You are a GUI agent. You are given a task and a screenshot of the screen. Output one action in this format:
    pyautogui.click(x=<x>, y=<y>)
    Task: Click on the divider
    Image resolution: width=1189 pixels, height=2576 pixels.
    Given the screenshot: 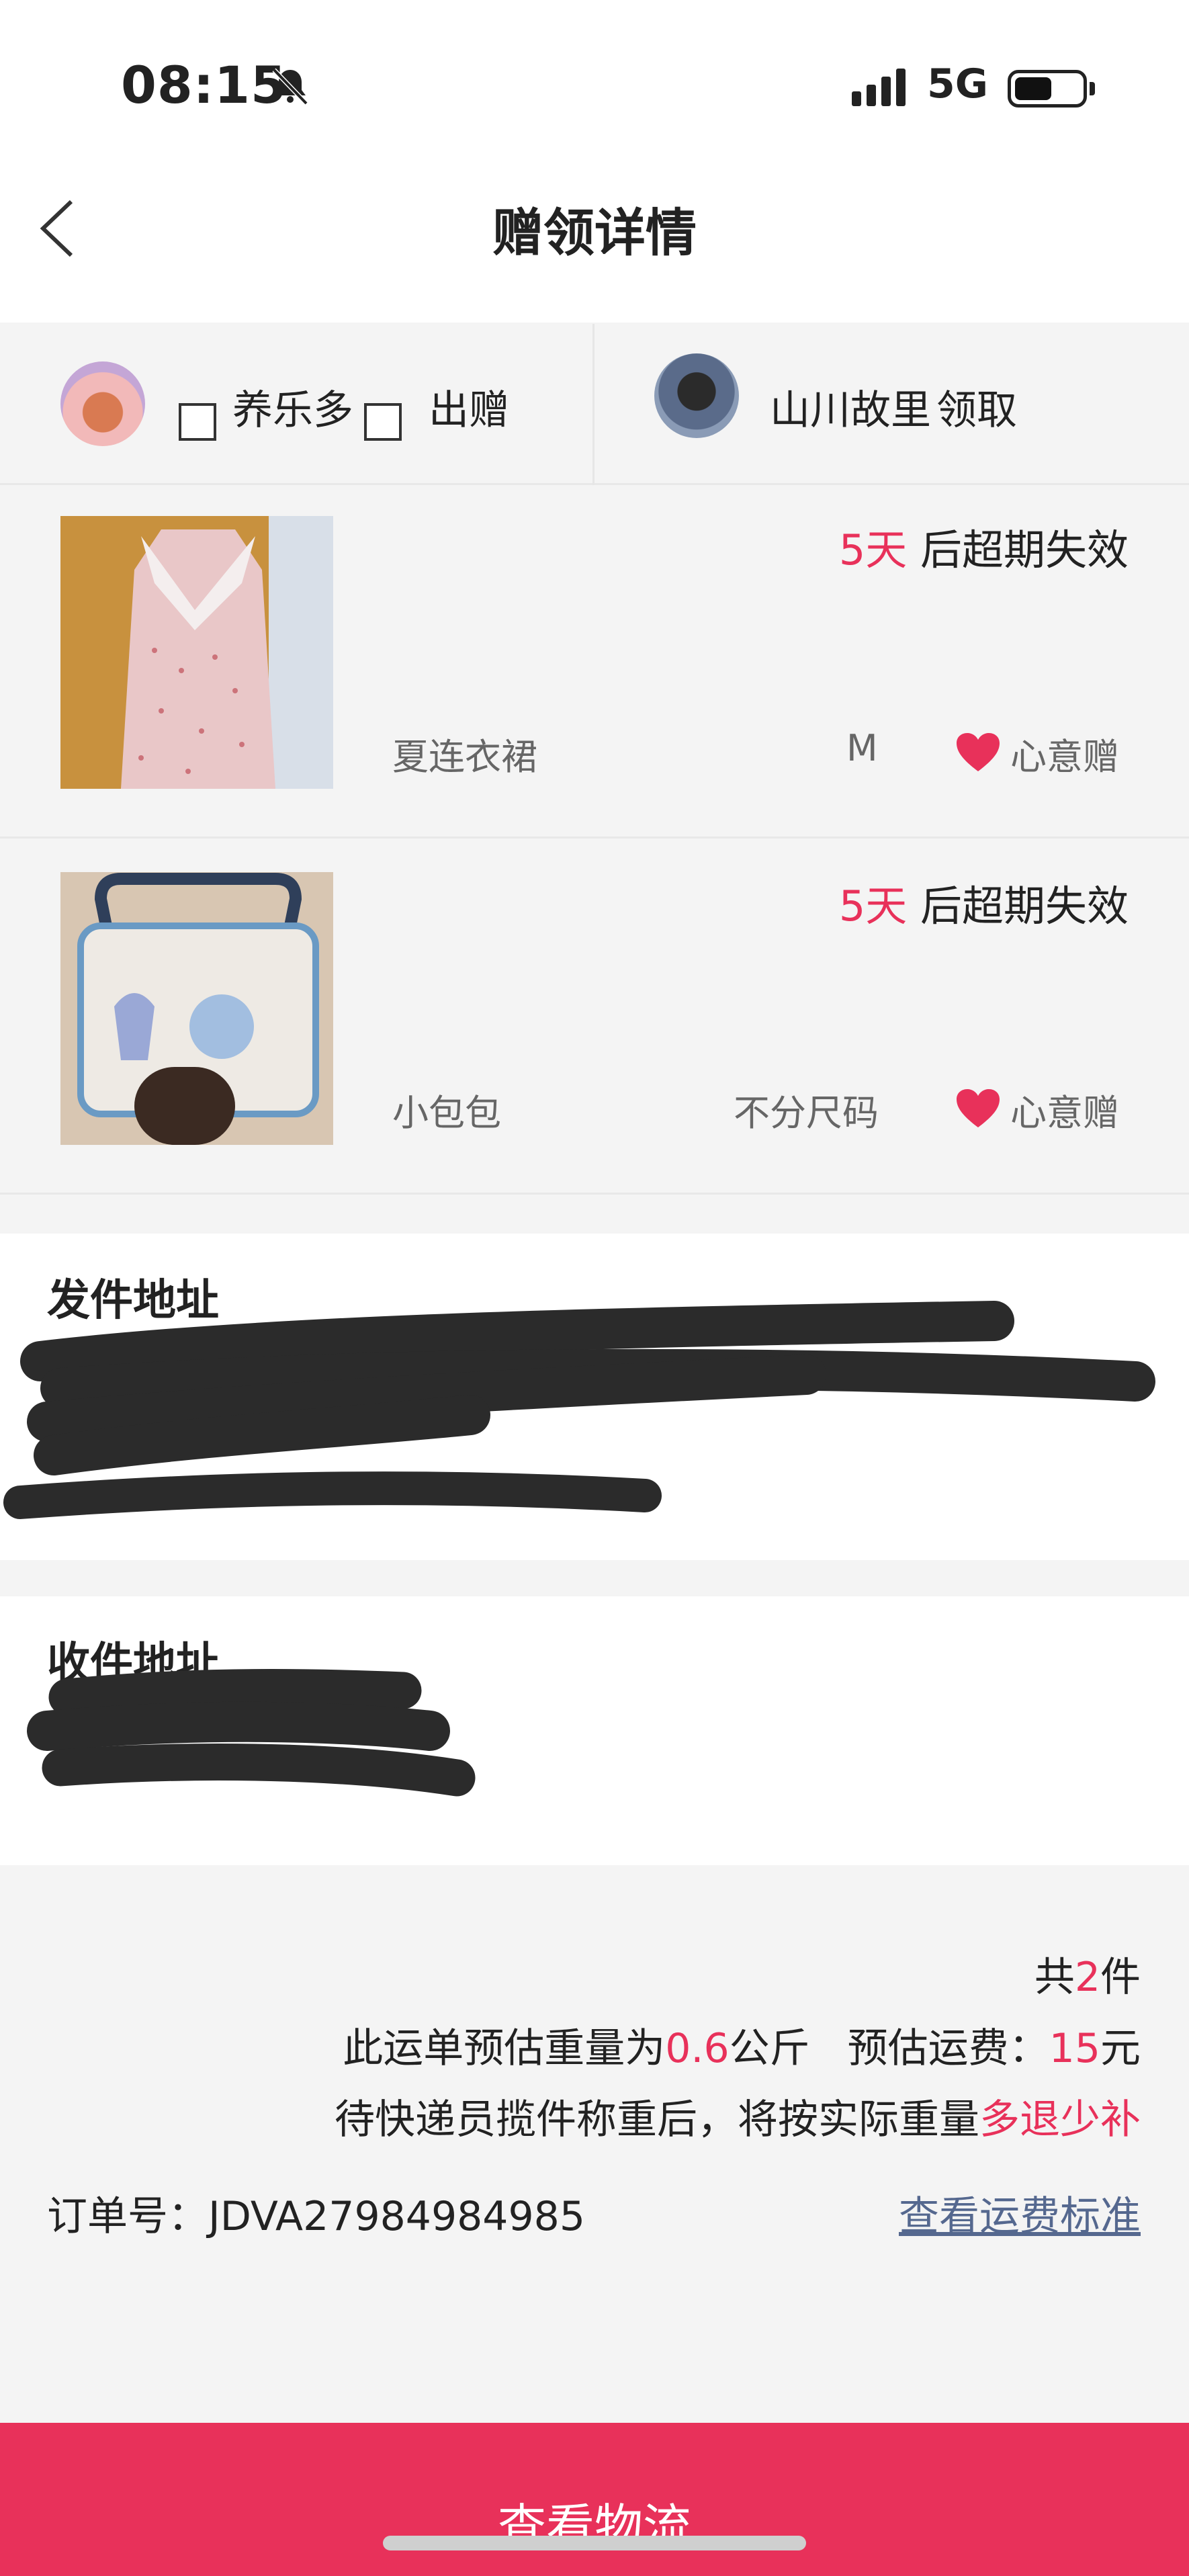 What is the action you would take?
    pyautogui.click(x=593, y=404)
    